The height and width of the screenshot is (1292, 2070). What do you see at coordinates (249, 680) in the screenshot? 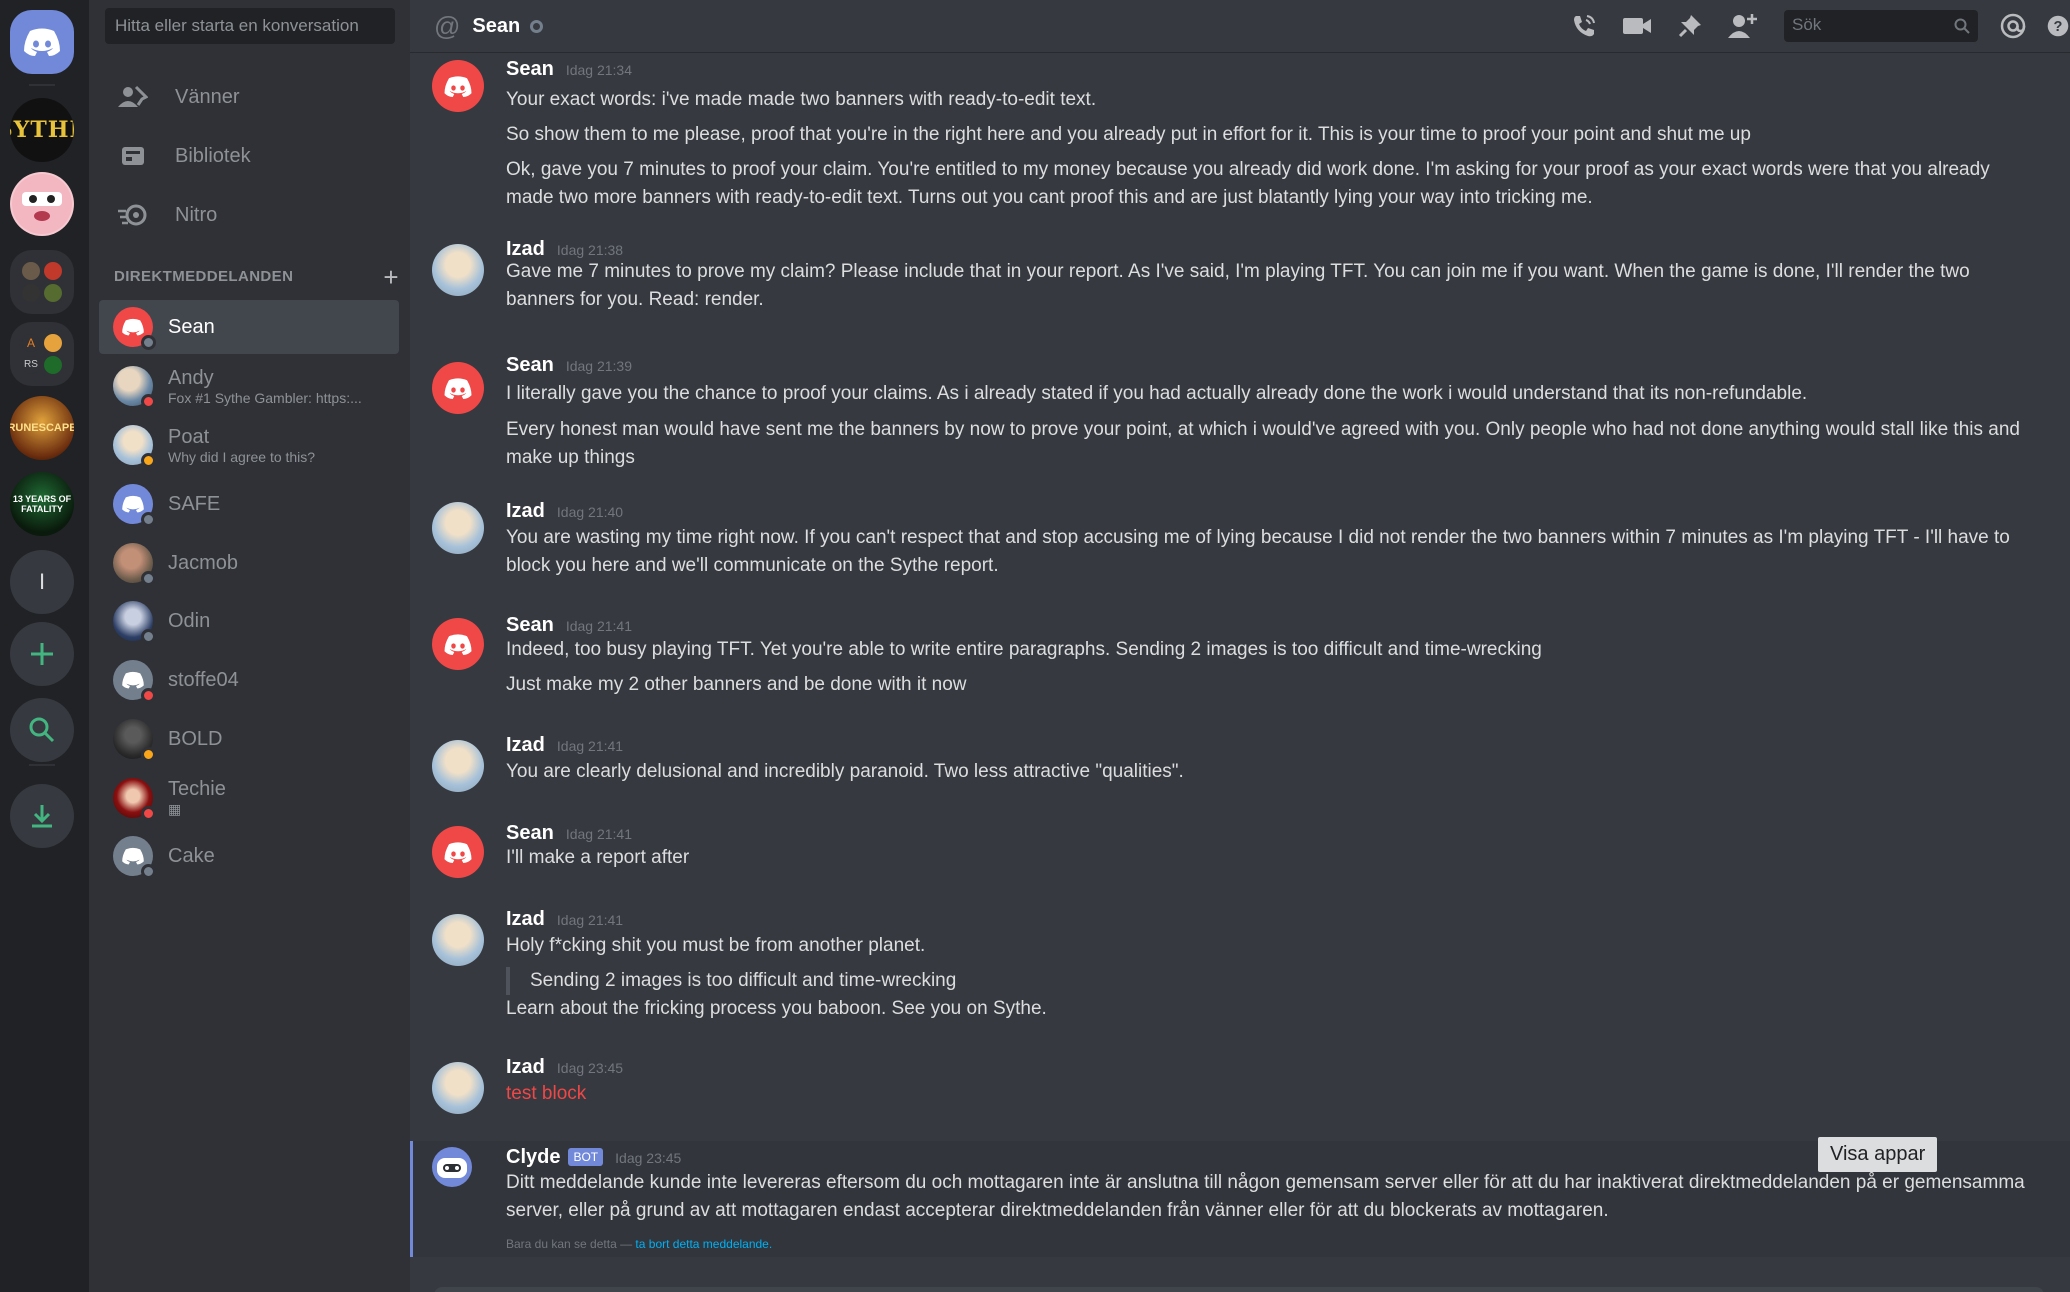
I see `dm-item-stoffe04: stoffe04` at bounding box center [249, 680].